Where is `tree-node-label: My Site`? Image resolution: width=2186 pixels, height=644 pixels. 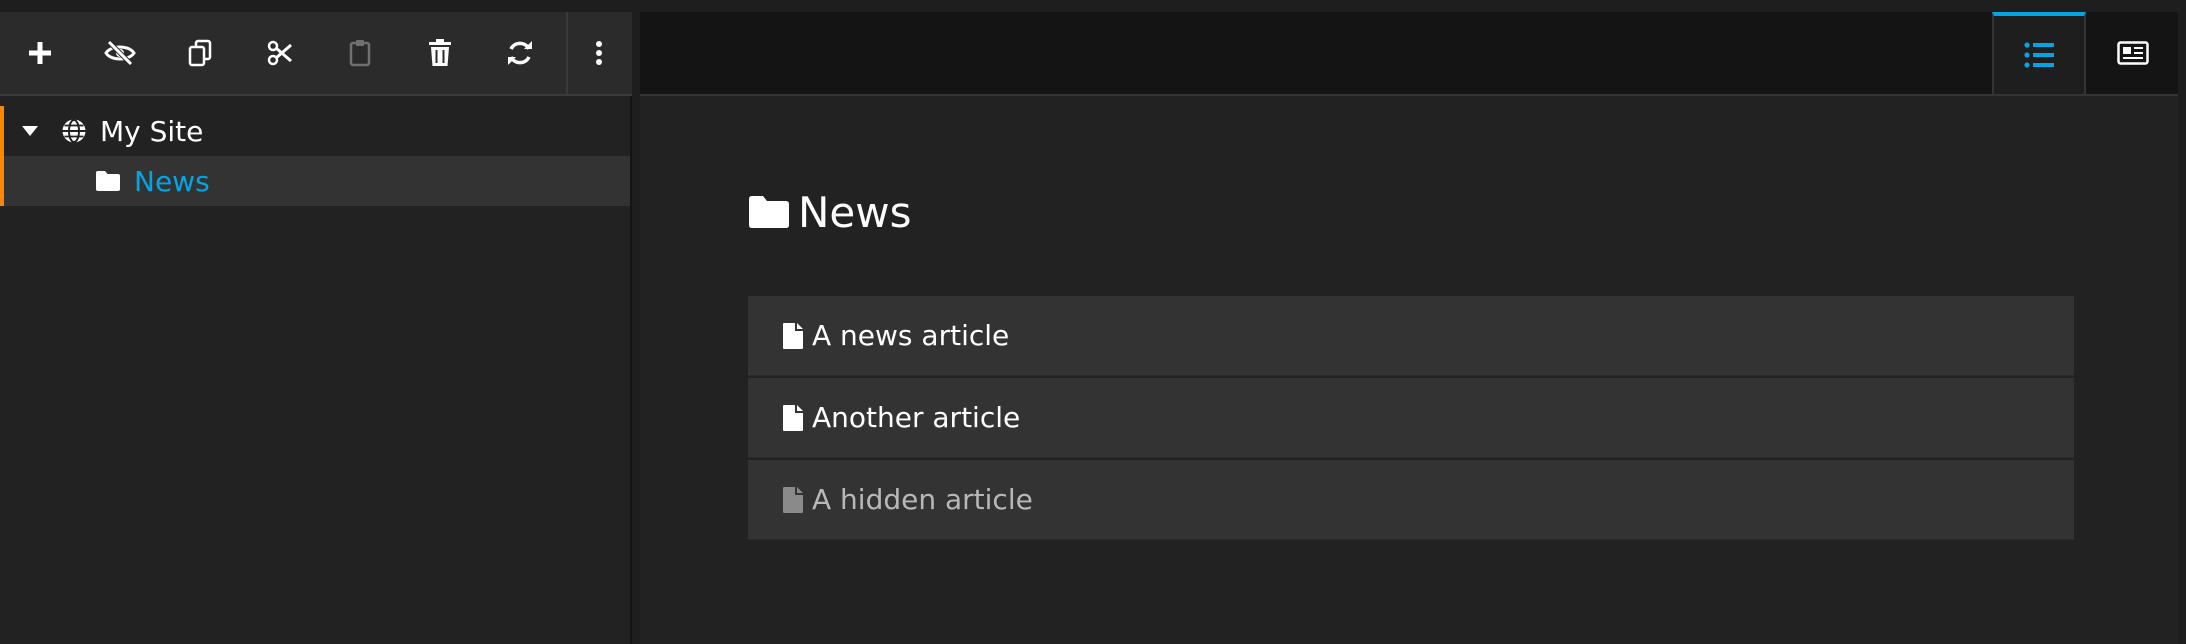 tree-node-label: My Site is located at coordinates (152, 131).